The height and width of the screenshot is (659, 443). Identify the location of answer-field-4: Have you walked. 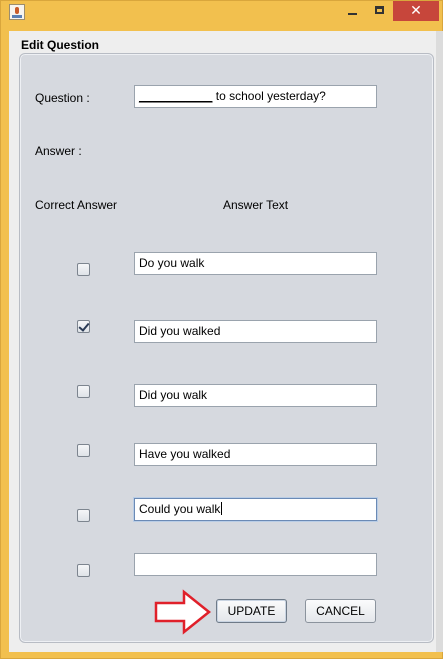
(255, 454).